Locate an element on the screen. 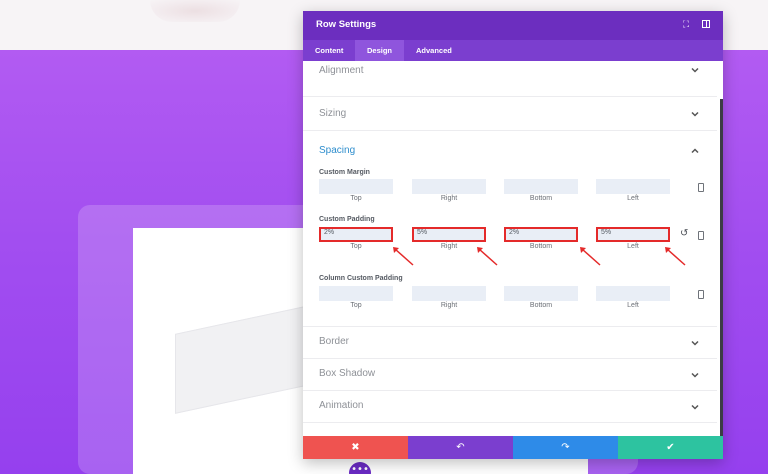  margin-bottom-label: Bottom is located at coordinates (541, 198).